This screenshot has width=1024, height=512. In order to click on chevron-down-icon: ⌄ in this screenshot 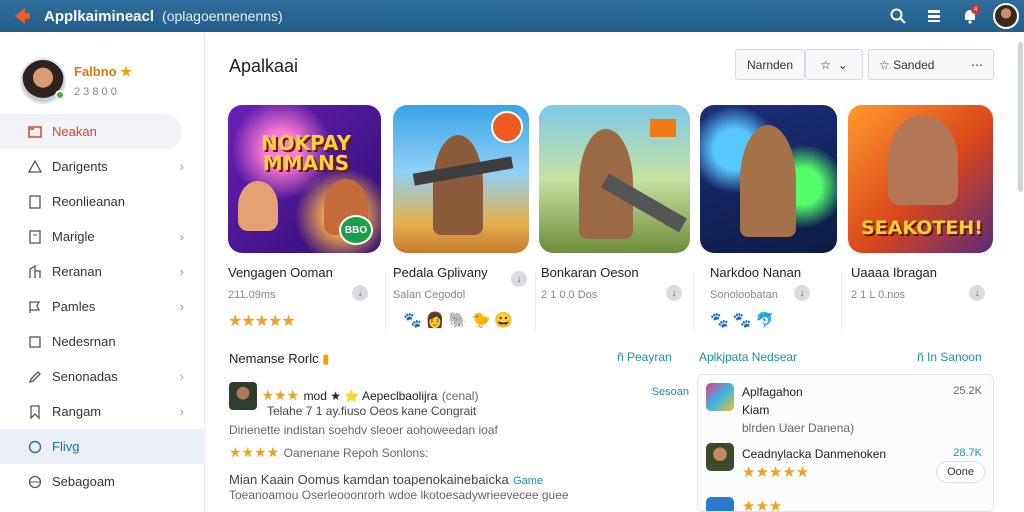, I will do `click(842, 64)`.